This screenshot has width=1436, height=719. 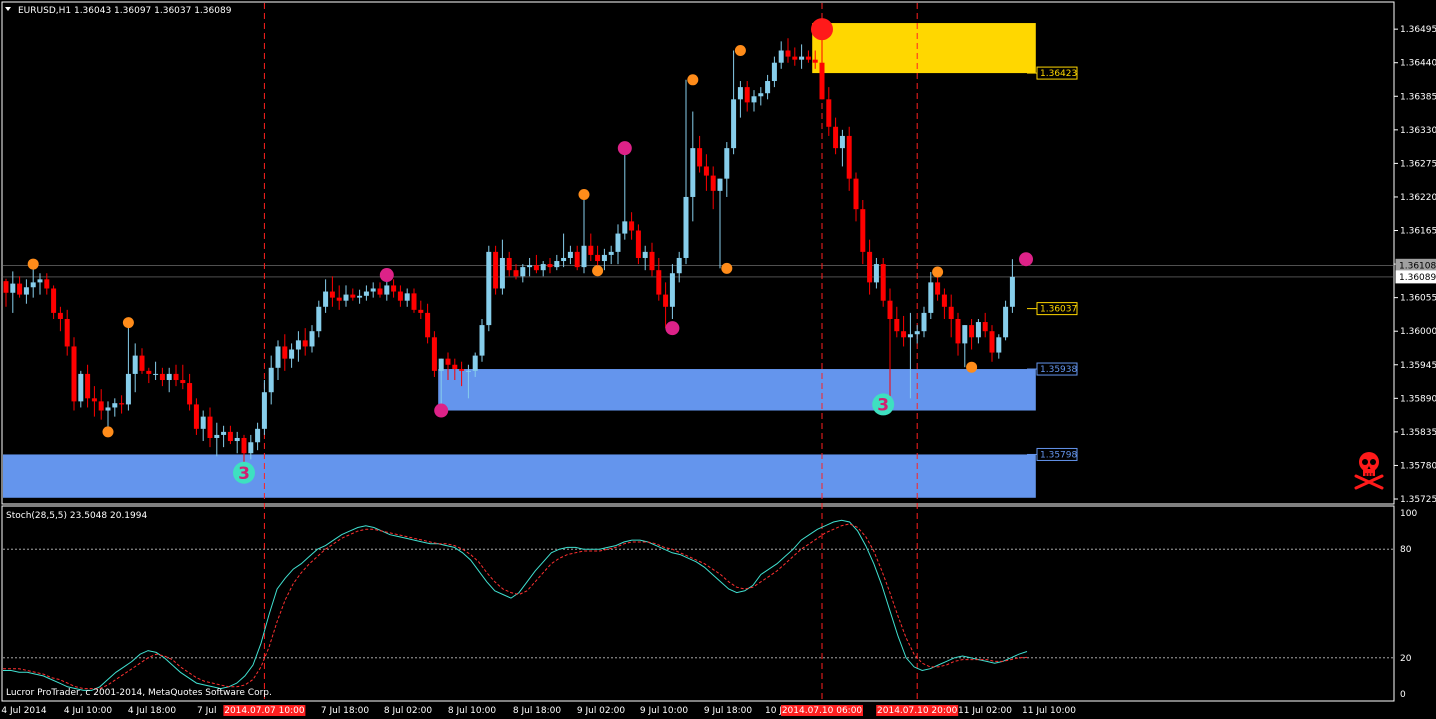 I want to click on stoch-tick-label: 20, so click(x=1406, y=659).